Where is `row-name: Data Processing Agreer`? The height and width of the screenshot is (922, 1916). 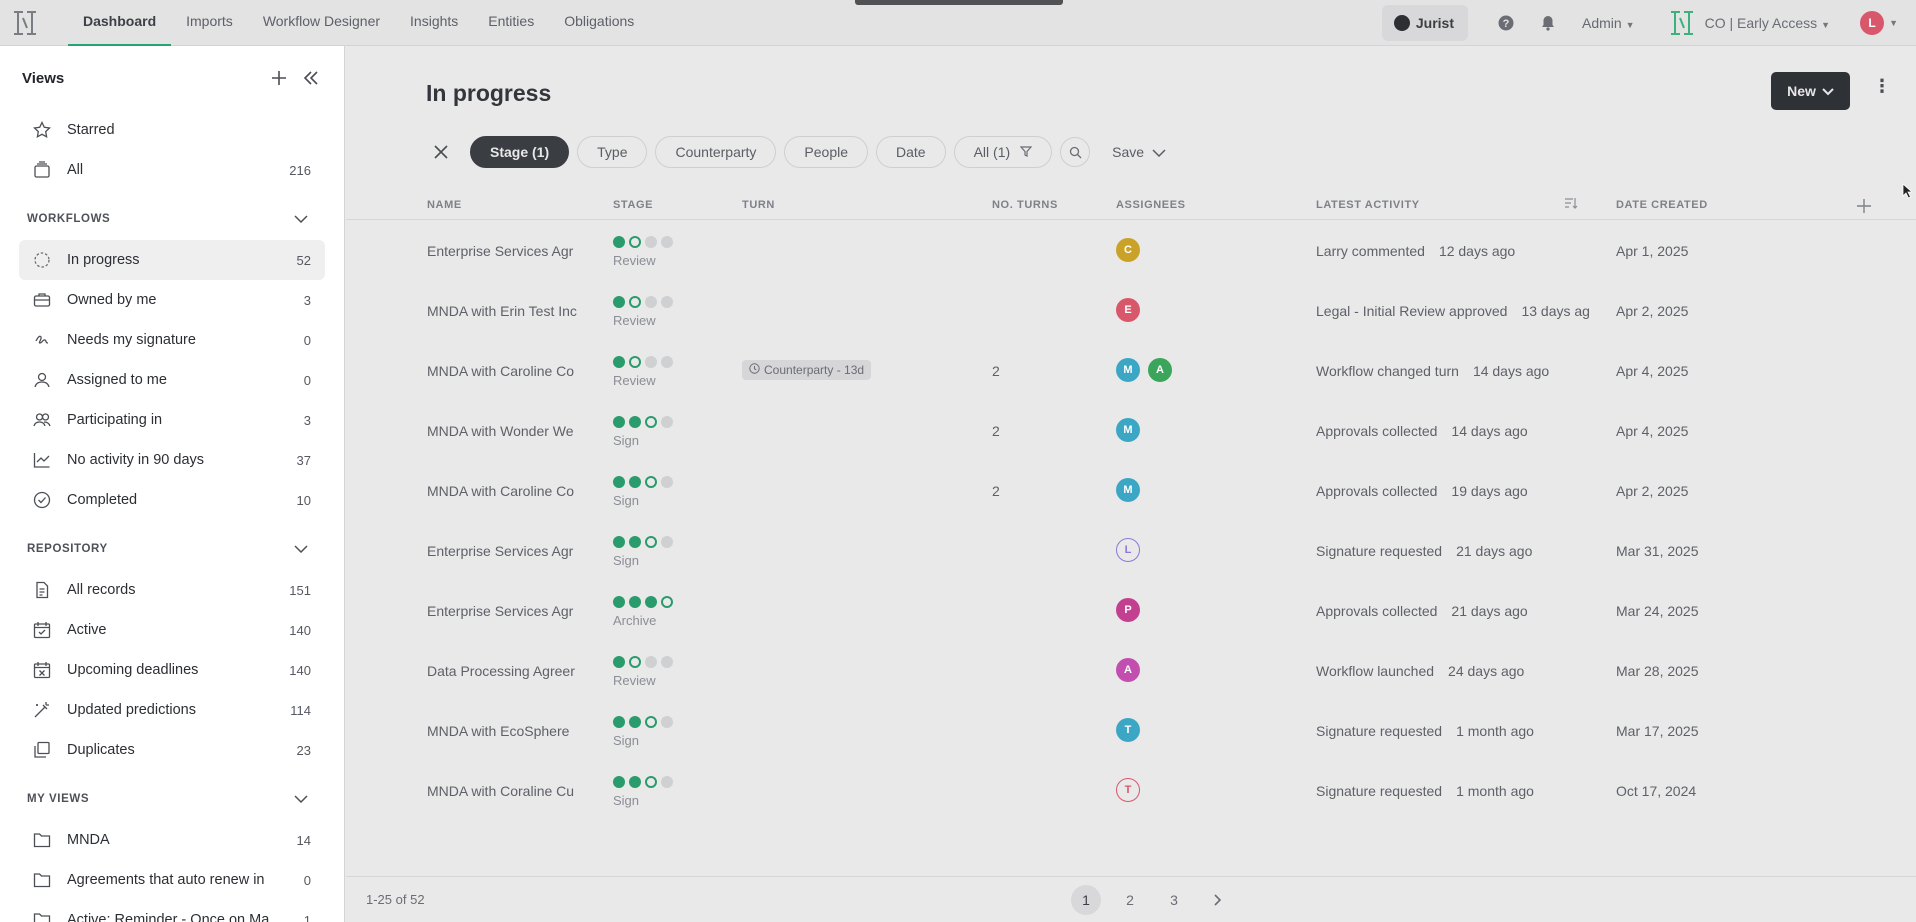 row-name: Data Processing Agreer is located at coordinates (506, 671).